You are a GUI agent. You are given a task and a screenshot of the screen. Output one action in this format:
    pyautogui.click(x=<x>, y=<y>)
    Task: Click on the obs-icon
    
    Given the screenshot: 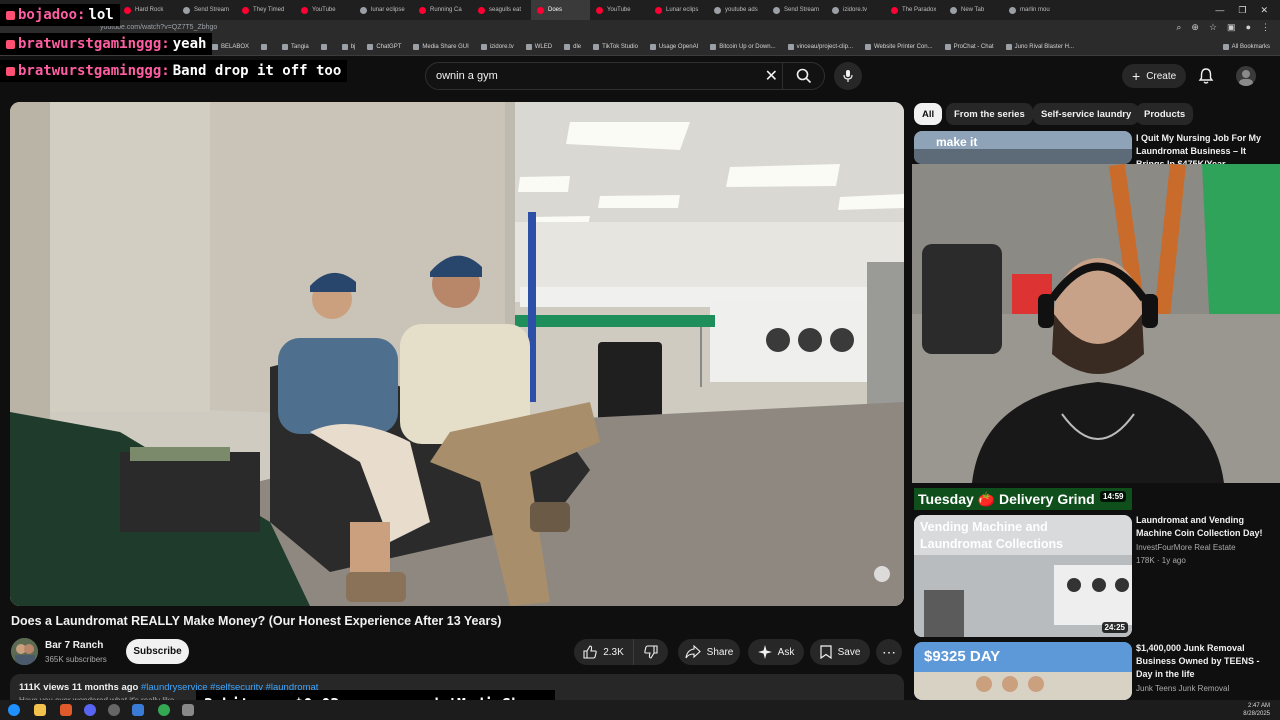 What is the action you would take?
    pyautogui.click(x=114, y=710)
    